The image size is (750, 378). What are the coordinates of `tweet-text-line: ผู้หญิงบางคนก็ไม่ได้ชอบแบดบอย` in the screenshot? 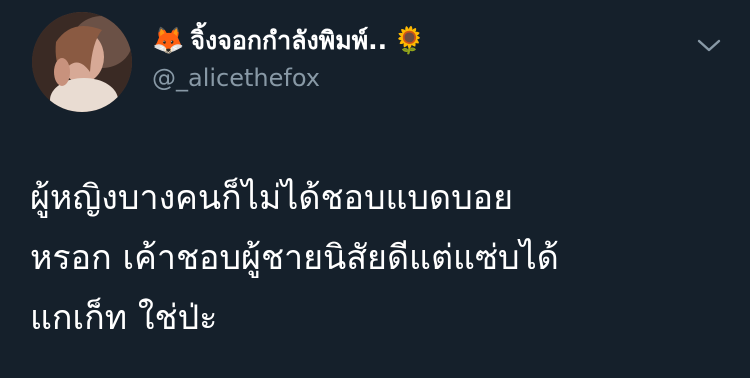 It's located at (272, 198).